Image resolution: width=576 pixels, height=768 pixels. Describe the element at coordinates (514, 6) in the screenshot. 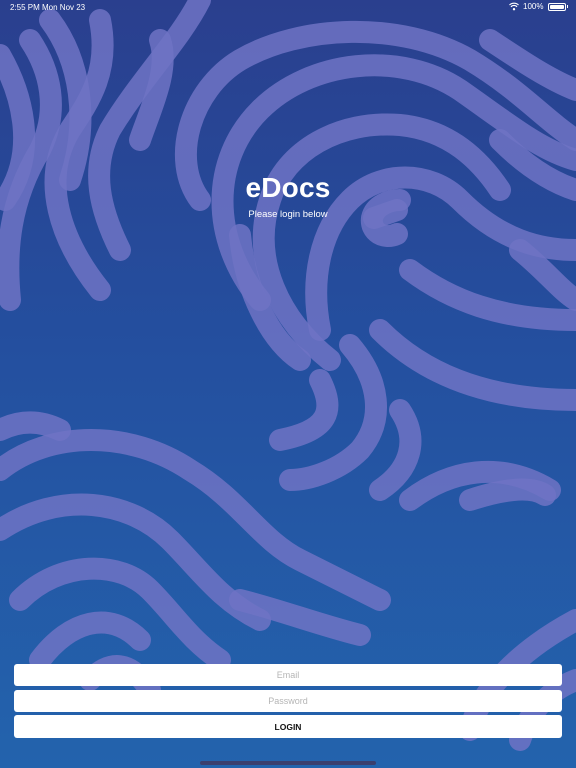

I see `wifi-icon` at that location.